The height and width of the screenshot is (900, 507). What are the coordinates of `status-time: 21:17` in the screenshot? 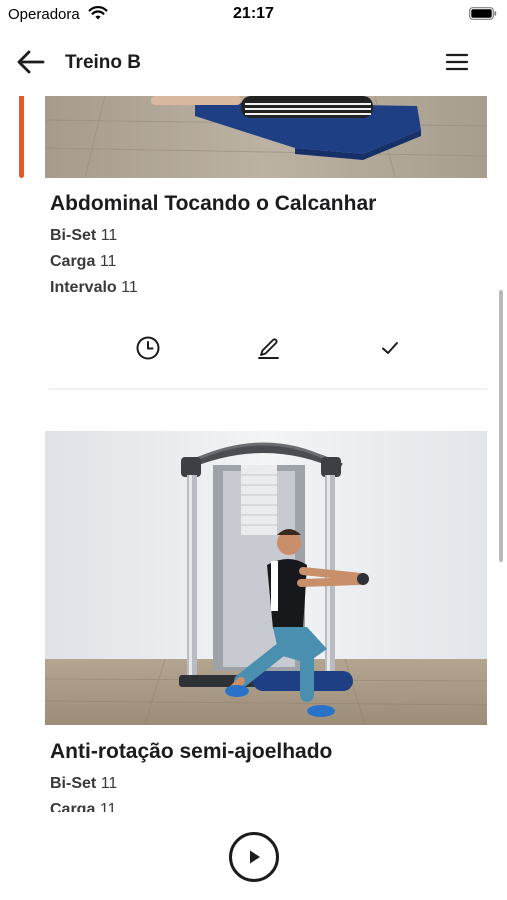 It's located at (253, 13).